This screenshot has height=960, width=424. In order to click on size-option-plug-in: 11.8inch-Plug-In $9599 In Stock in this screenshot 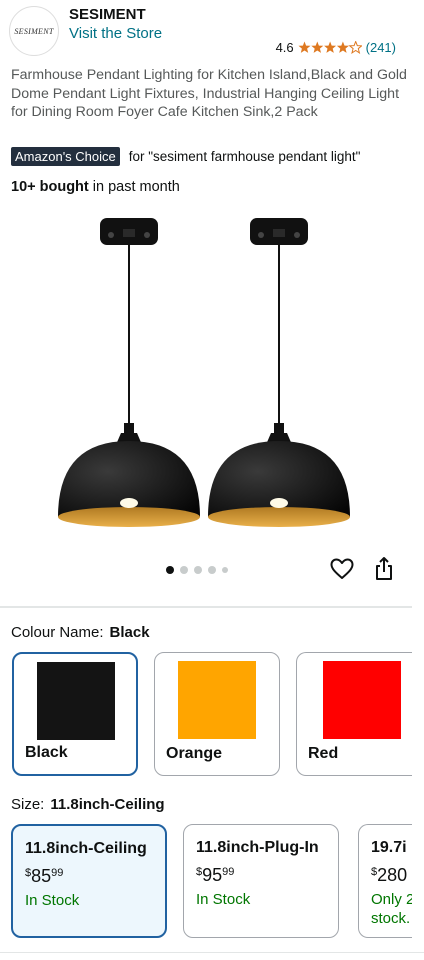, I will do `click(261, 881)`.